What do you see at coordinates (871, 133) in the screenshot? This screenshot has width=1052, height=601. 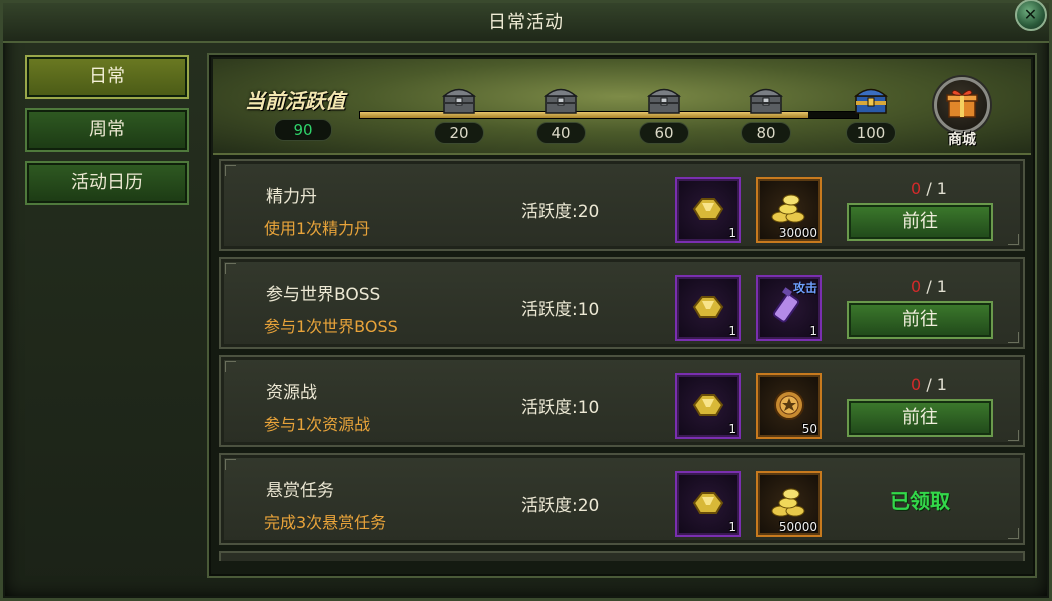 I see `milestone-label: 100` at bounding box center [871, 133].